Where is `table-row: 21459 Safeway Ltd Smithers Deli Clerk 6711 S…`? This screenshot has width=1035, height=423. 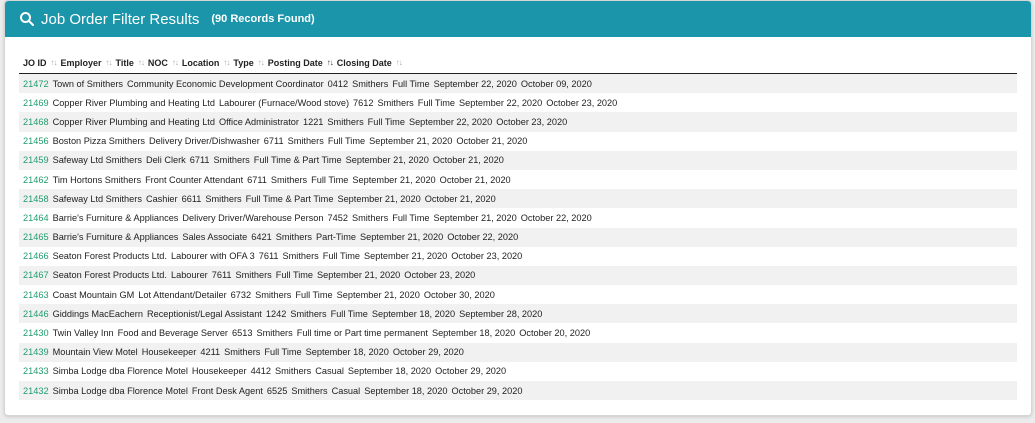
table-row: 21459 Safeway Ltd Smithers Deli Clerk 6711 S… is located at coordinates (518, 160).